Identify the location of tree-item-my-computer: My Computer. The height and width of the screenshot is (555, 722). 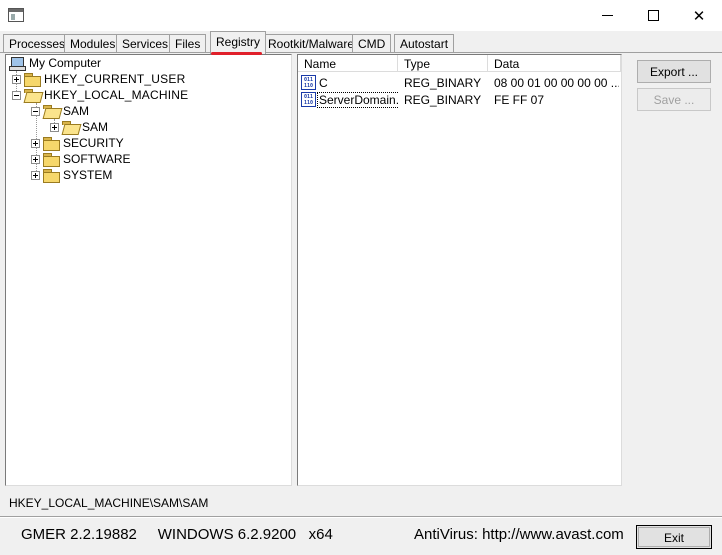
(55, 63).